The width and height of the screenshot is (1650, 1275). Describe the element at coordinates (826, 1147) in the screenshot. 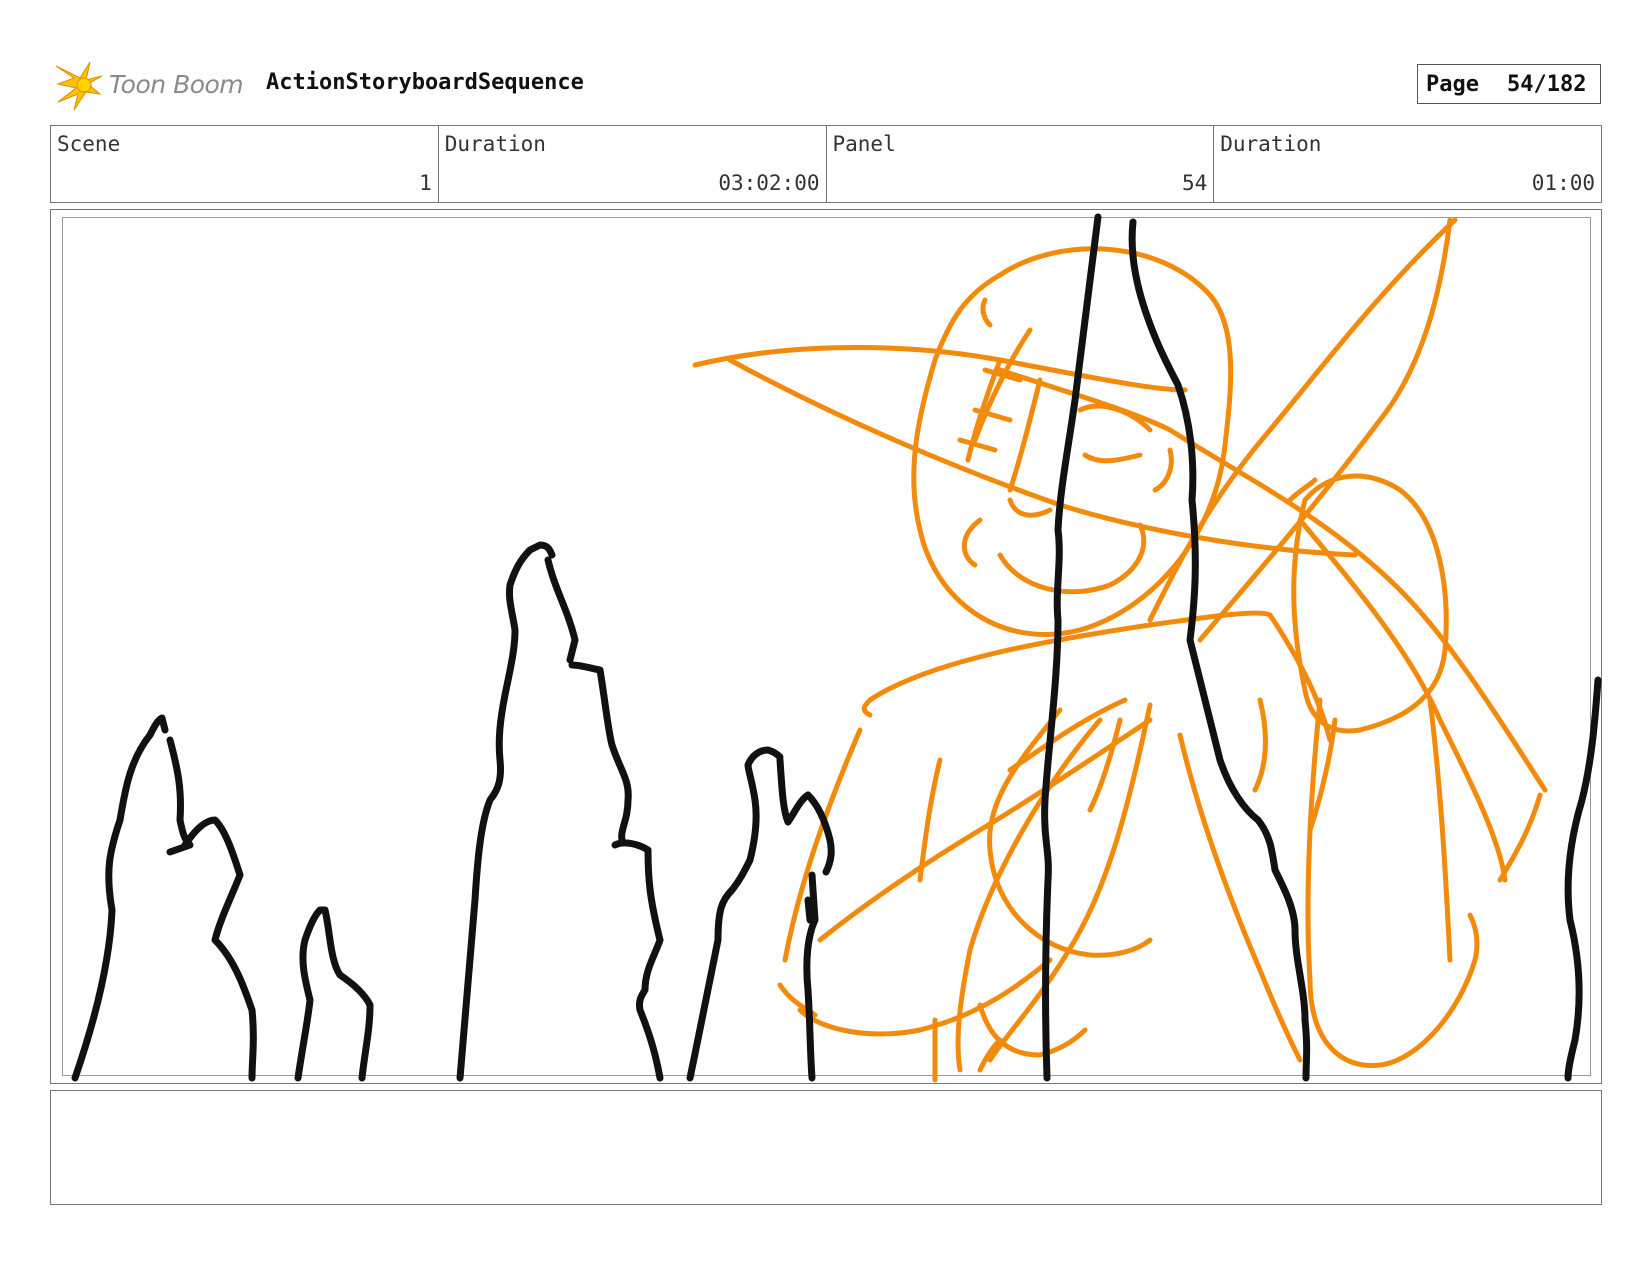

I see `notes-box` at that location.